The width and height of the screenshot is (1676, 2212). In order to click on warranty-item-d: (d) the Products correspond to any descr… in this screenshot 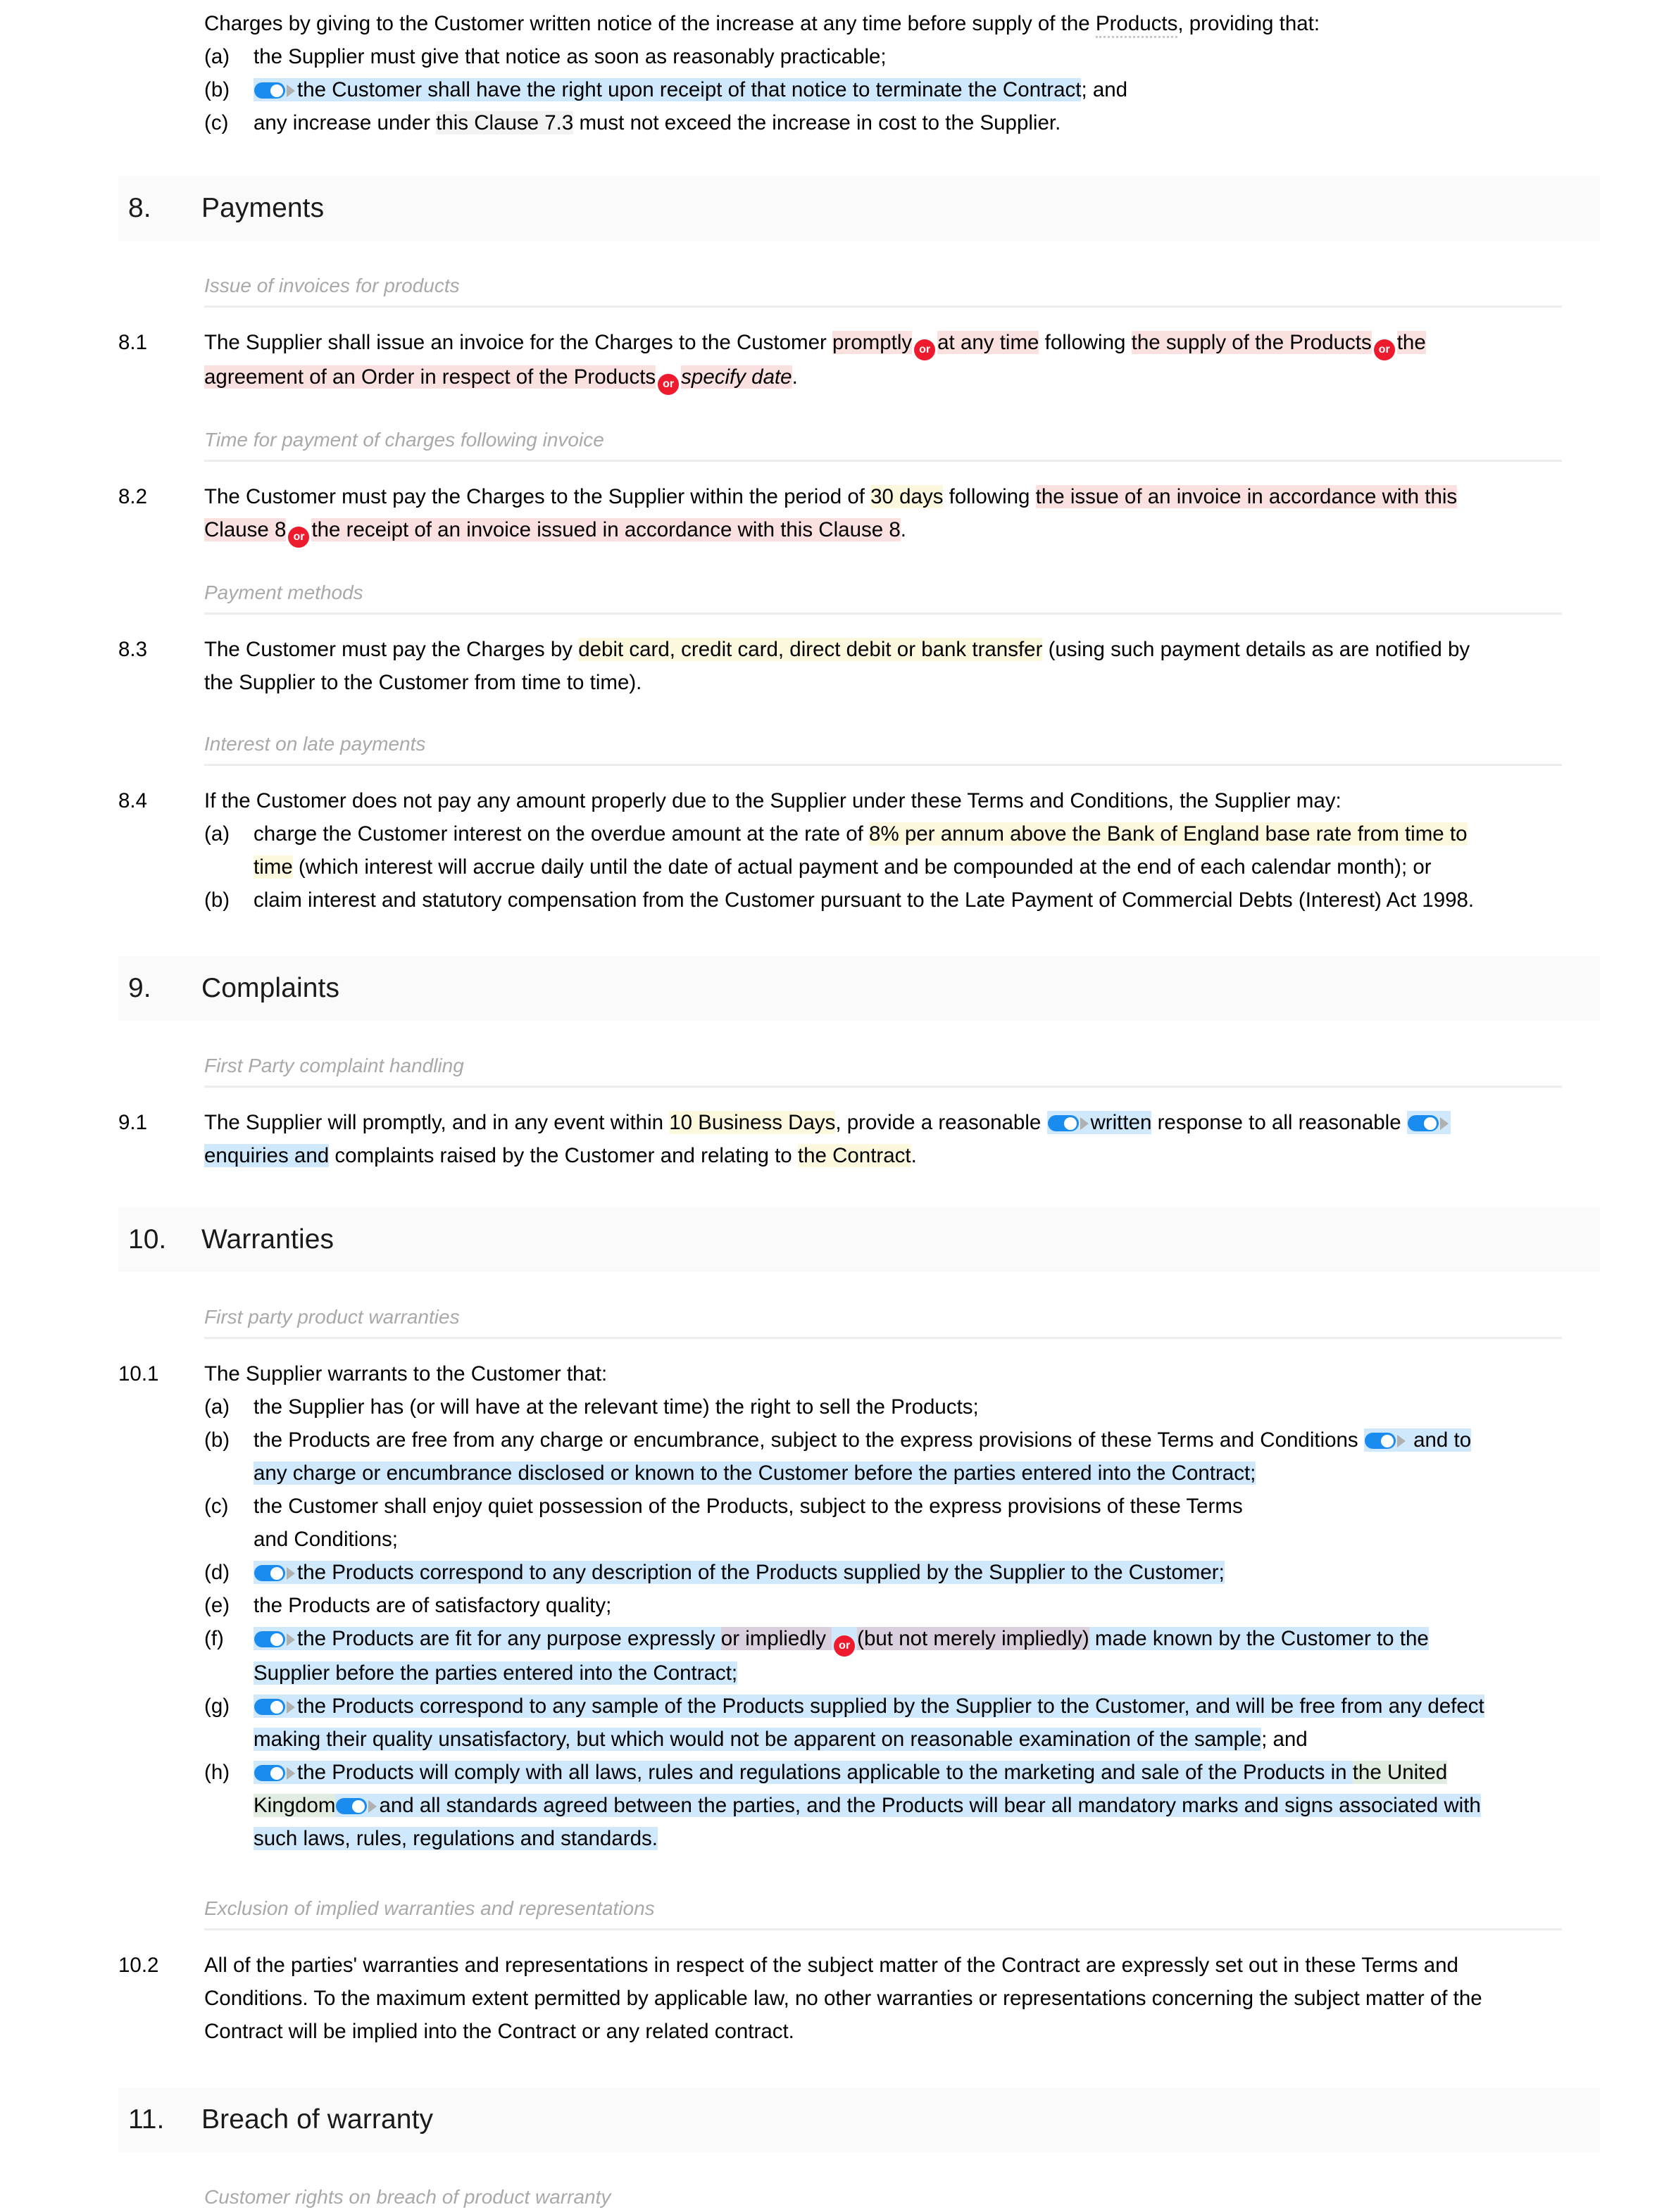, I will do `click(805, 1572)`.